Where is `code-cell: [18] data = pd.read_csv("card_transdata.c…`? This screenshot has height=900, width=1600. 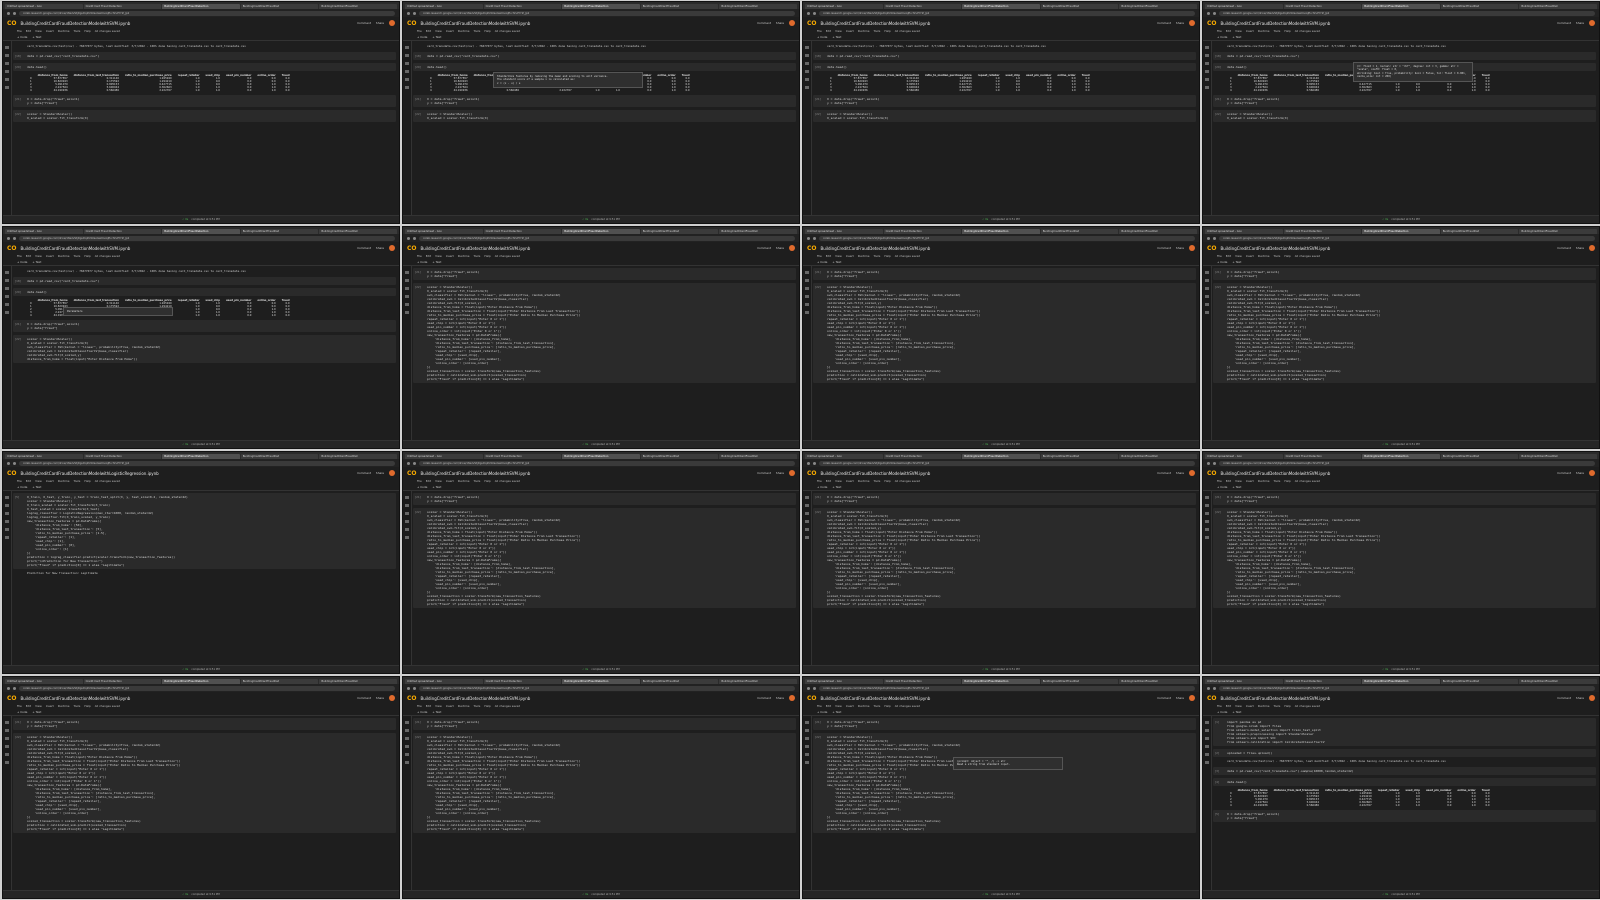 code-cell: [18] data = pd.read_csv("card_transdata.c… is located at coordinates (1404, 55).